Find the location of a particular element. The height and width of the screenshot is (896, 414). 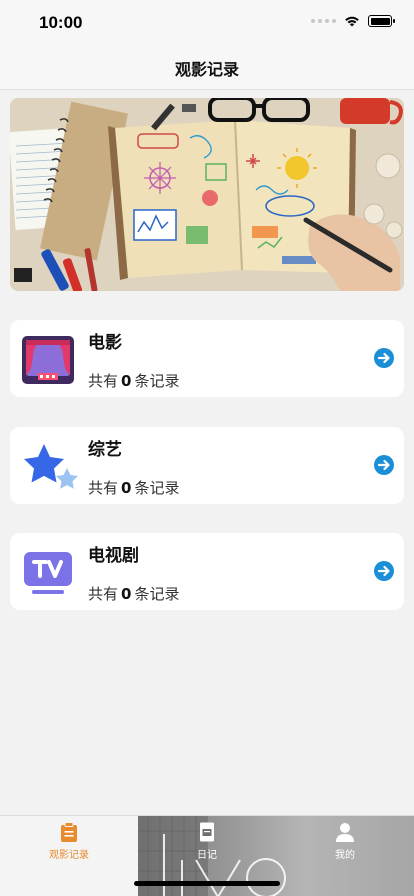

wifi-icon is located at coordinates (352, 21).